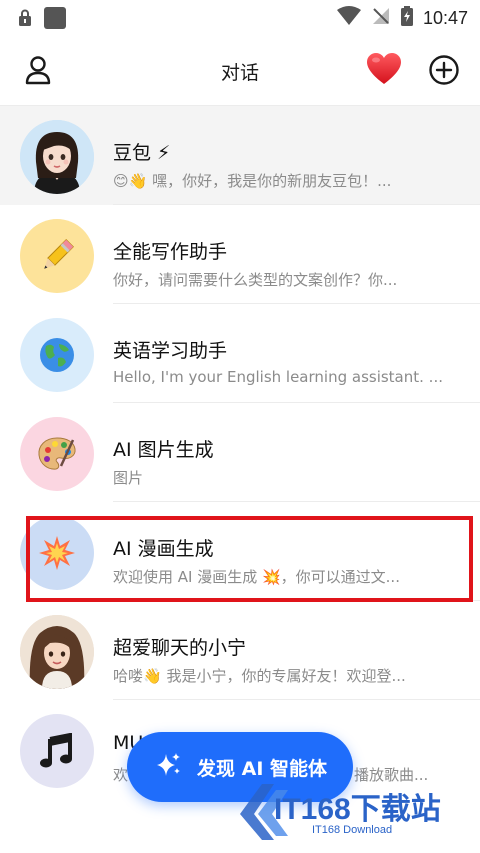  I want to click on page-title: 对话, so click(239, 73).